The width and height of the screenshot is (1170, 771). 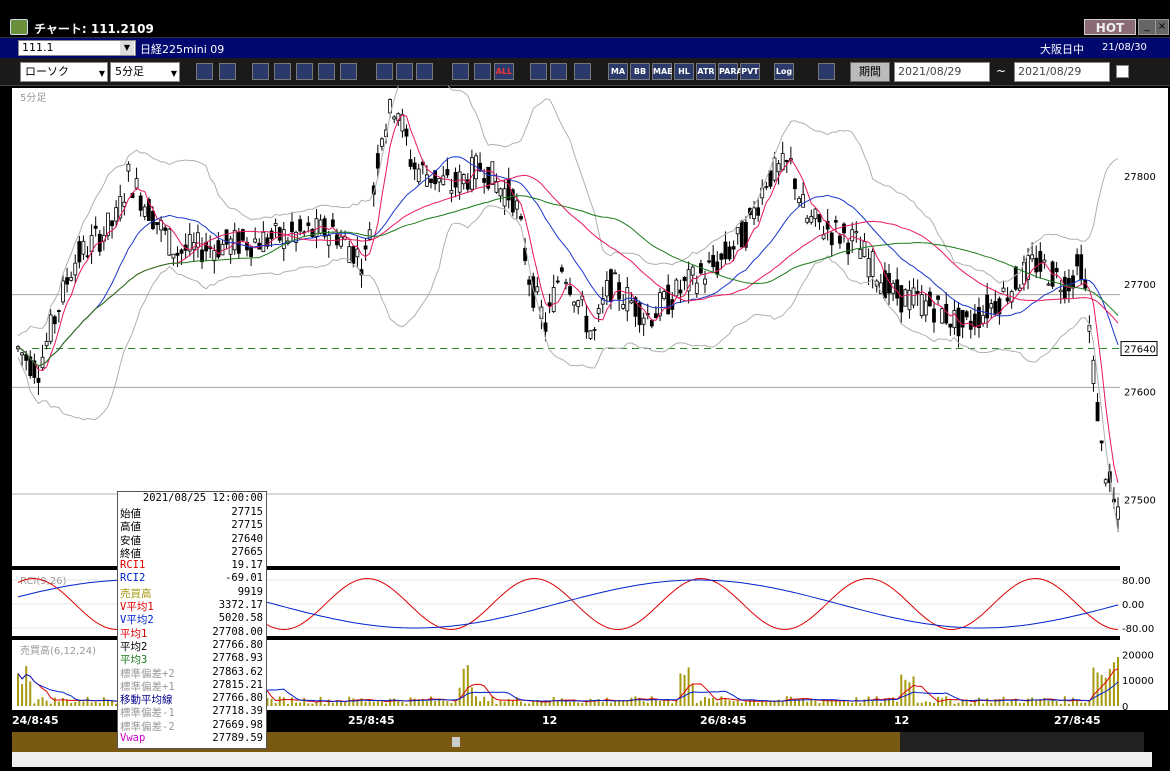 What do you see at coordinates (1147, 27) in the screenshot?
I see `minimize-icon: _` at bounding box center [1147, 27].